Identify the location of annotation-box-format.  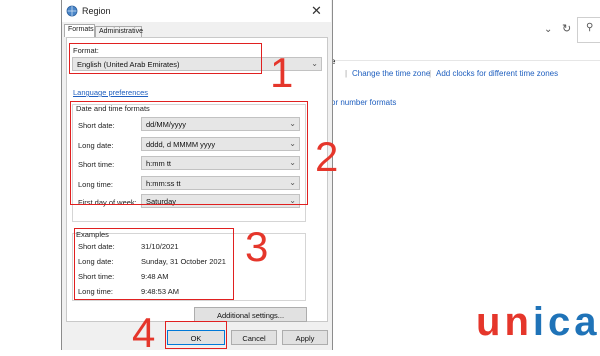
(165, 58).